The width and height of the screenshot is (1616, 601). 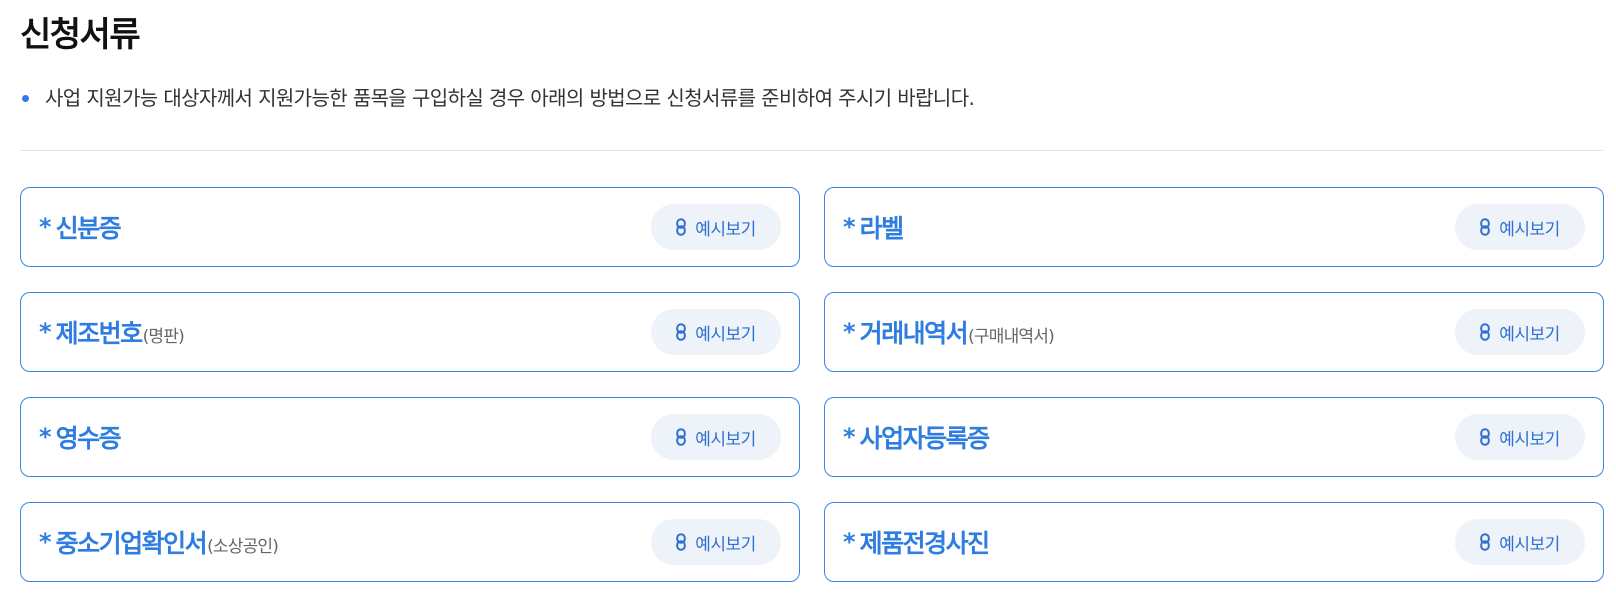 I want to click on document-sublabel: (명판), so click(x=163, y=337).